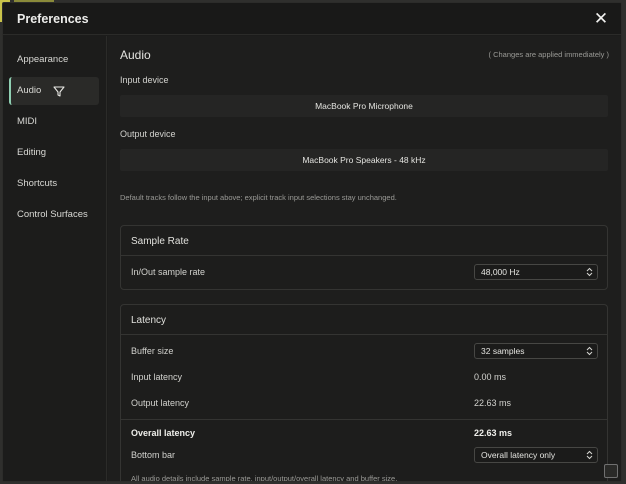 The height and width of the screenshot is (484, 626). I want to click on sidebar-item-label: Shortcuts, so click(37, 183).